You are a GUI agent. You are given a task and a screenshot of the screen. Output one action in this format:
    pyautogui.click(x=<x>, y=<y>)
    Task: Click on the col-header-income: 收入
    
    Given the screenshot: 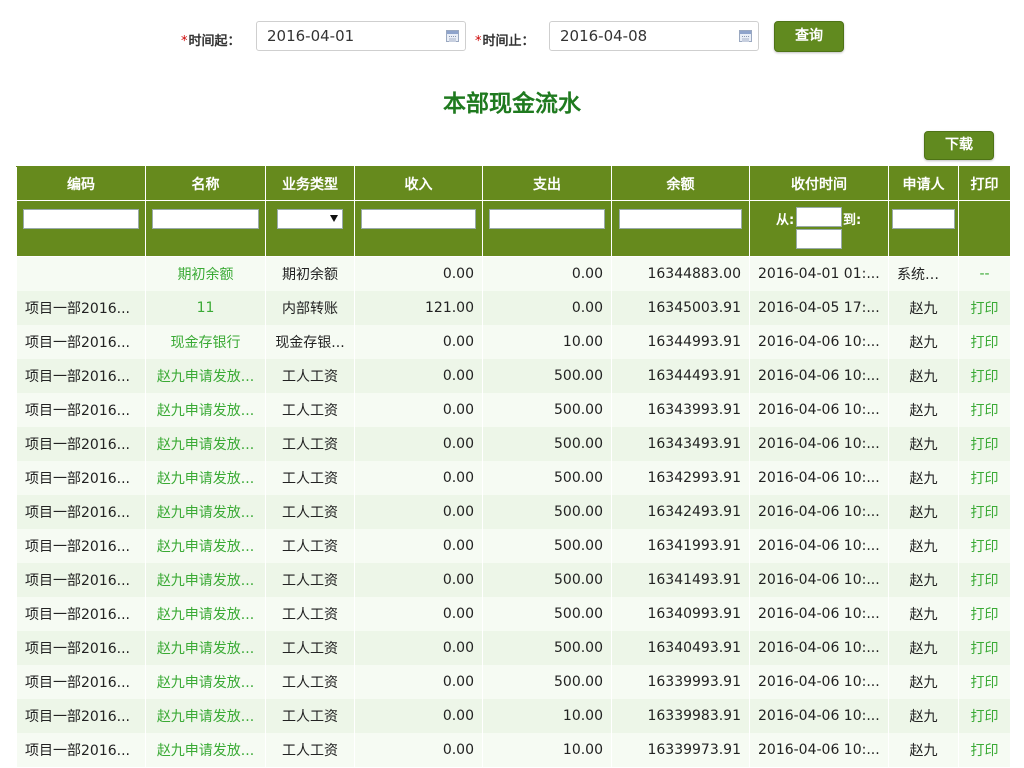 What is the action you would take?
    pyautogui.click(x=418, y=183)
    